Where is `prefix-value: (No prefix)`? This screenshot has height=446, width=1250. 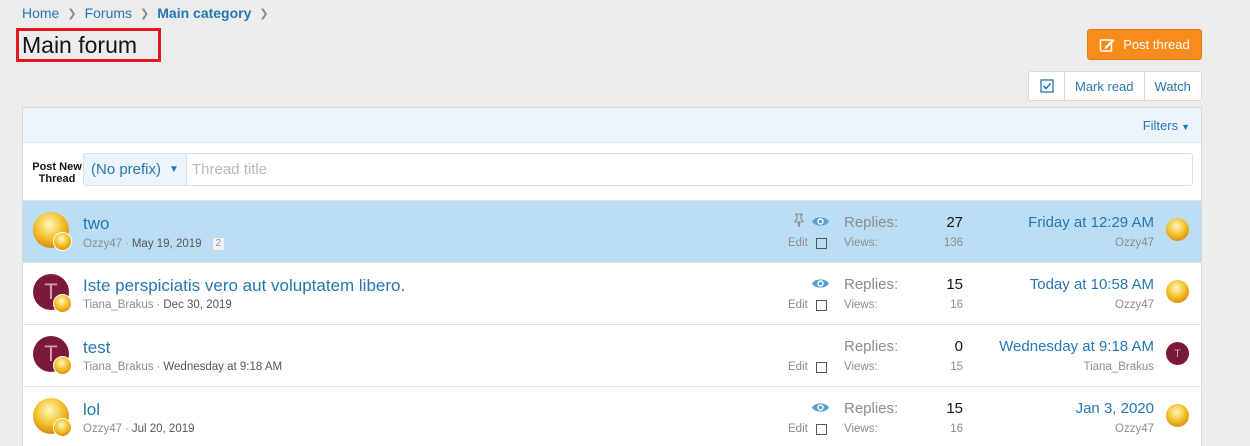 prefix-value: (No prefix) is located at coordinates (126, 169).